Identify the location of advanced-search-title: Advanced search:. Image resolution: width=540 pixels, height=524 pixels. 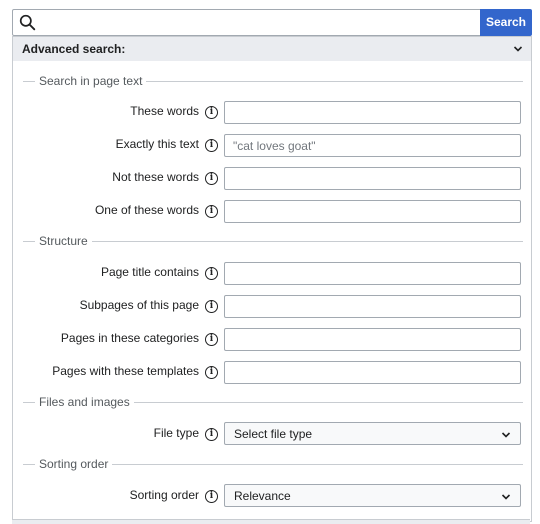
(74, 49).